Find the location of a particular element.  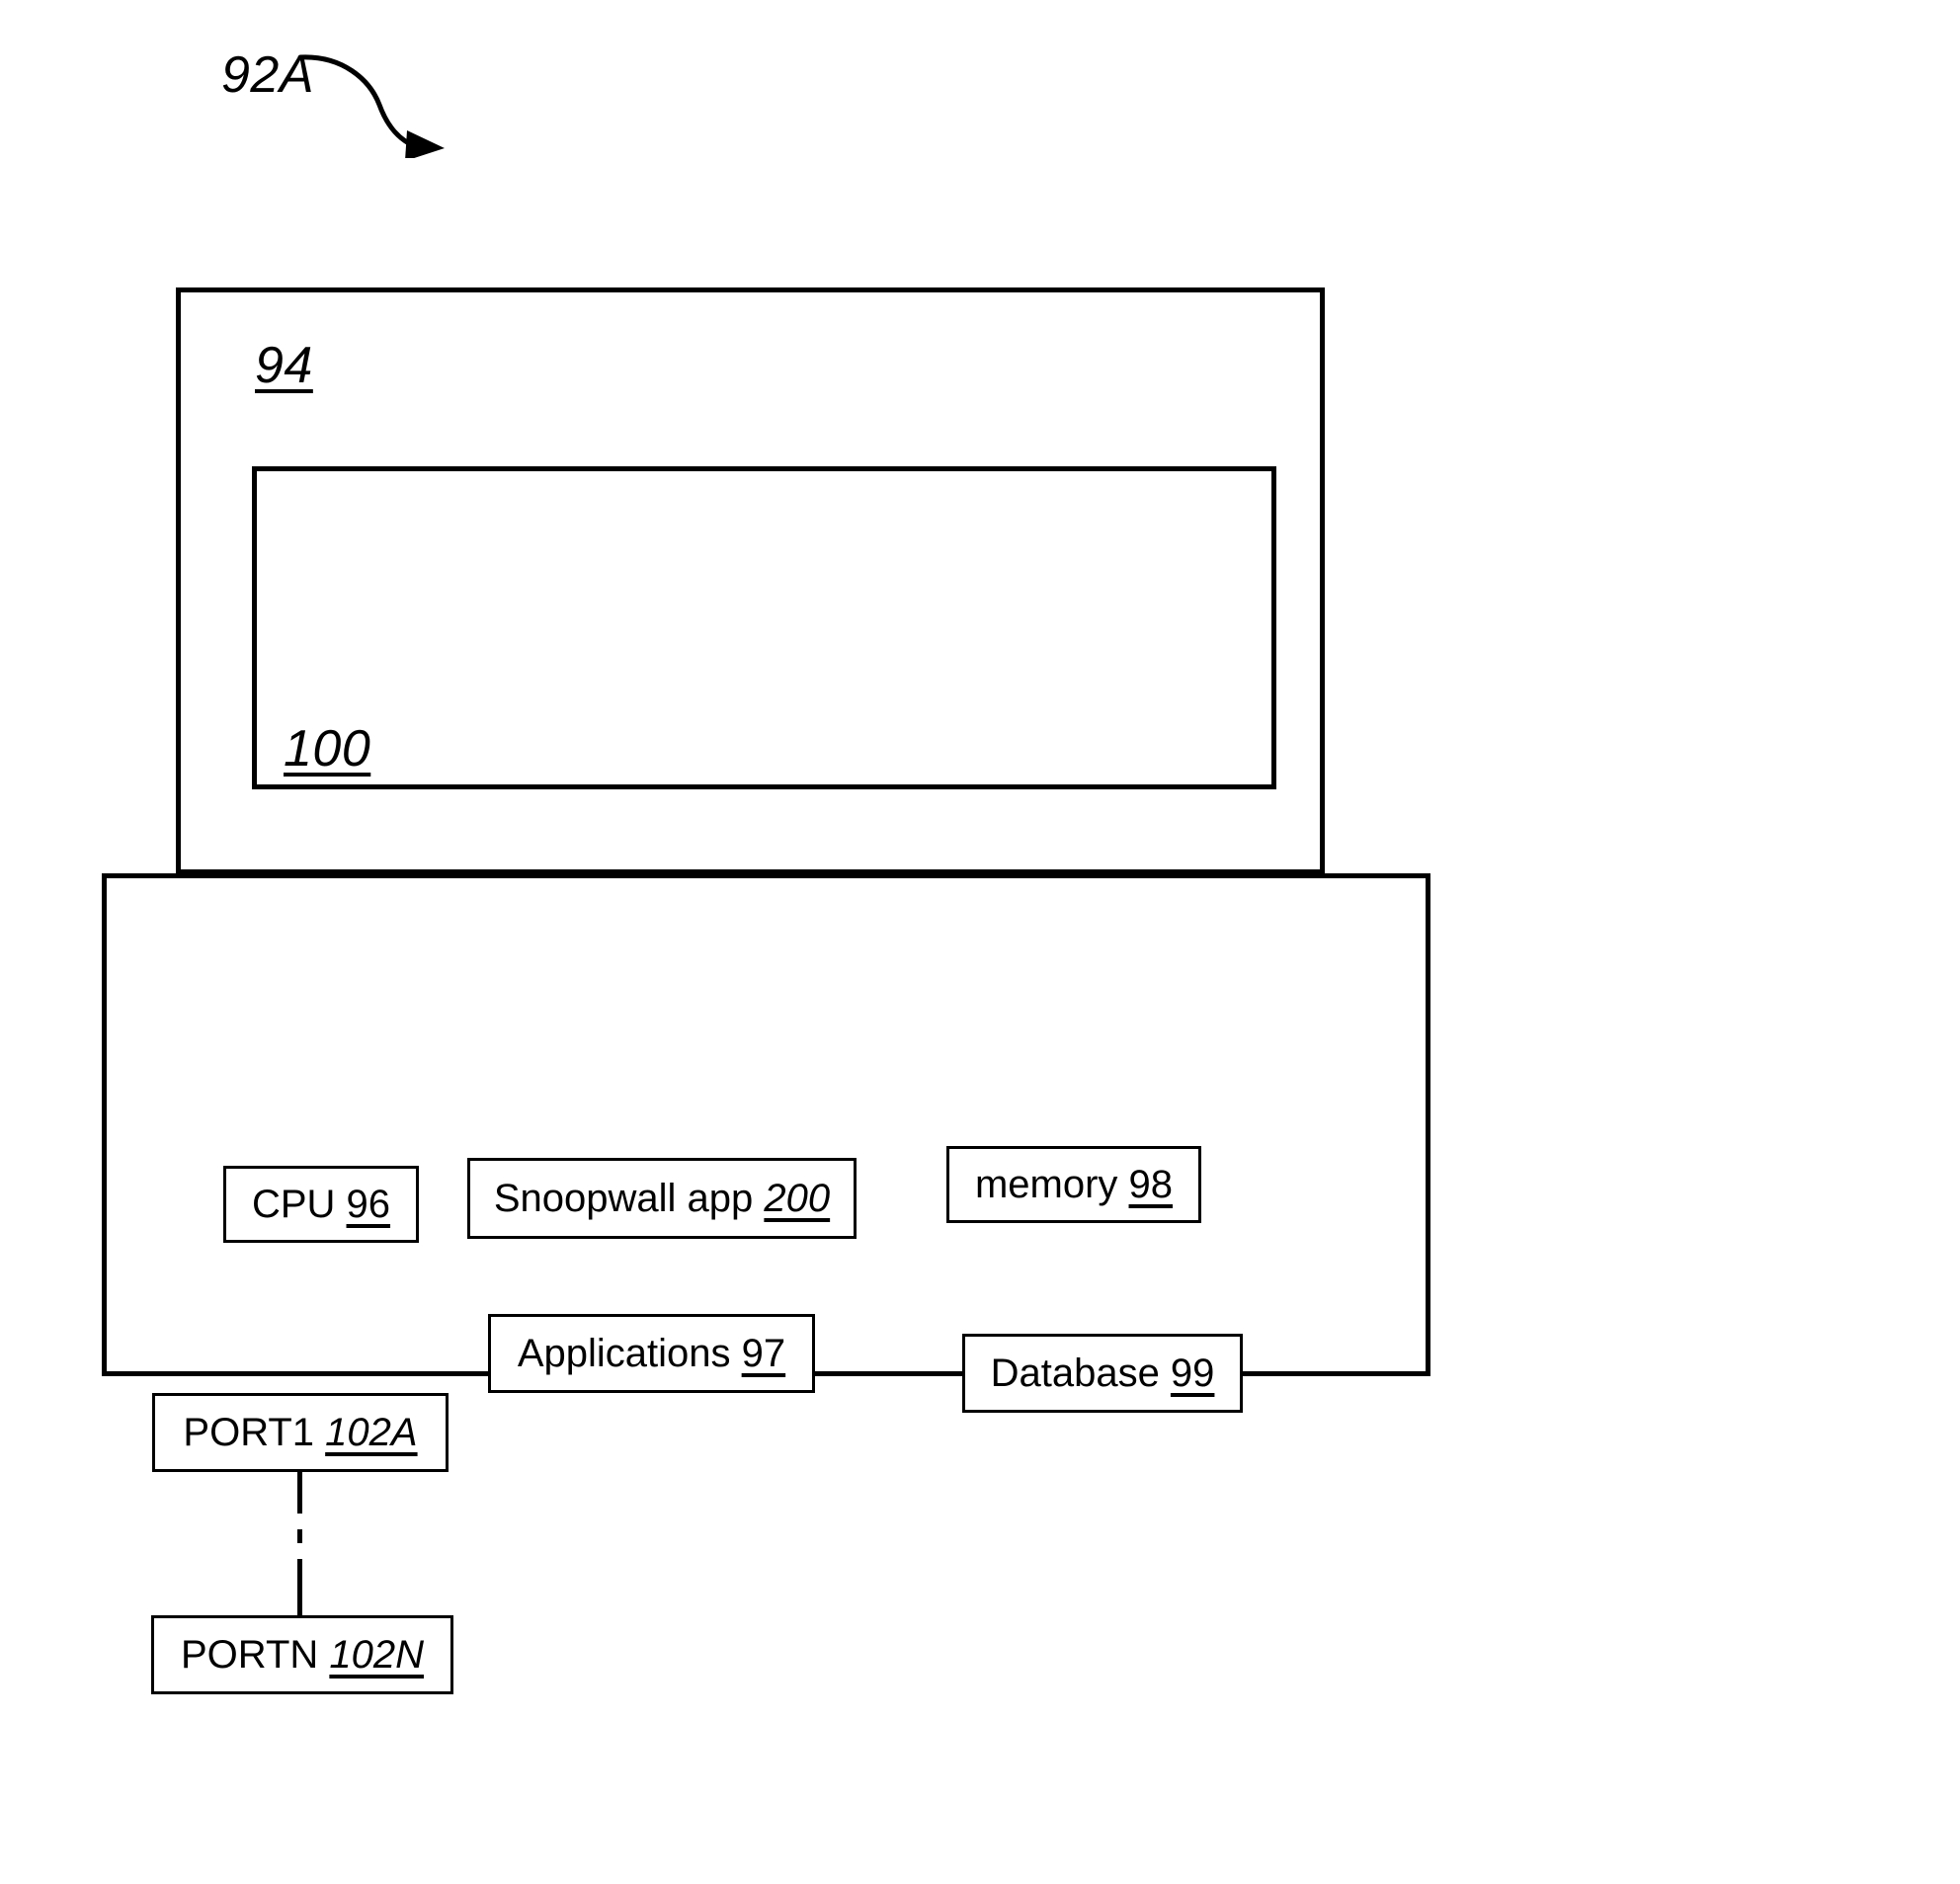

component-label-cpu: CPU 96 is located at coordinates (321, 1204).